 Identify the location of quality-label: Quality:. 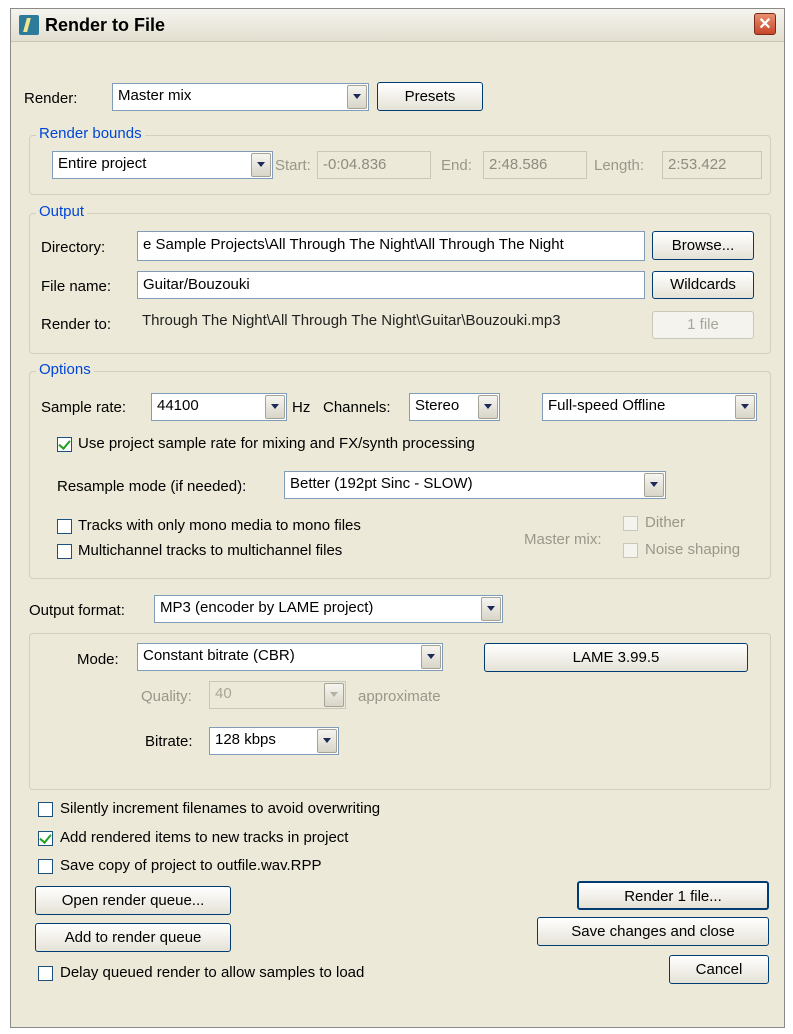
(166, 696).